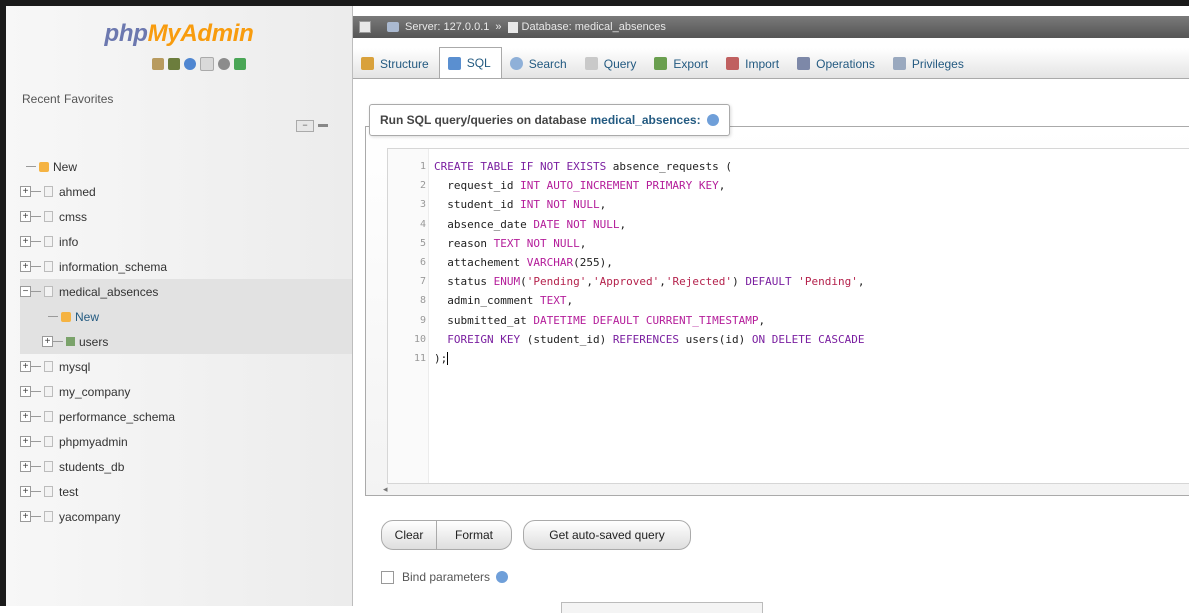 The image size is (1189, 613). I want to click on tree-item-information-schema: + information_schema, so click(186, 266).